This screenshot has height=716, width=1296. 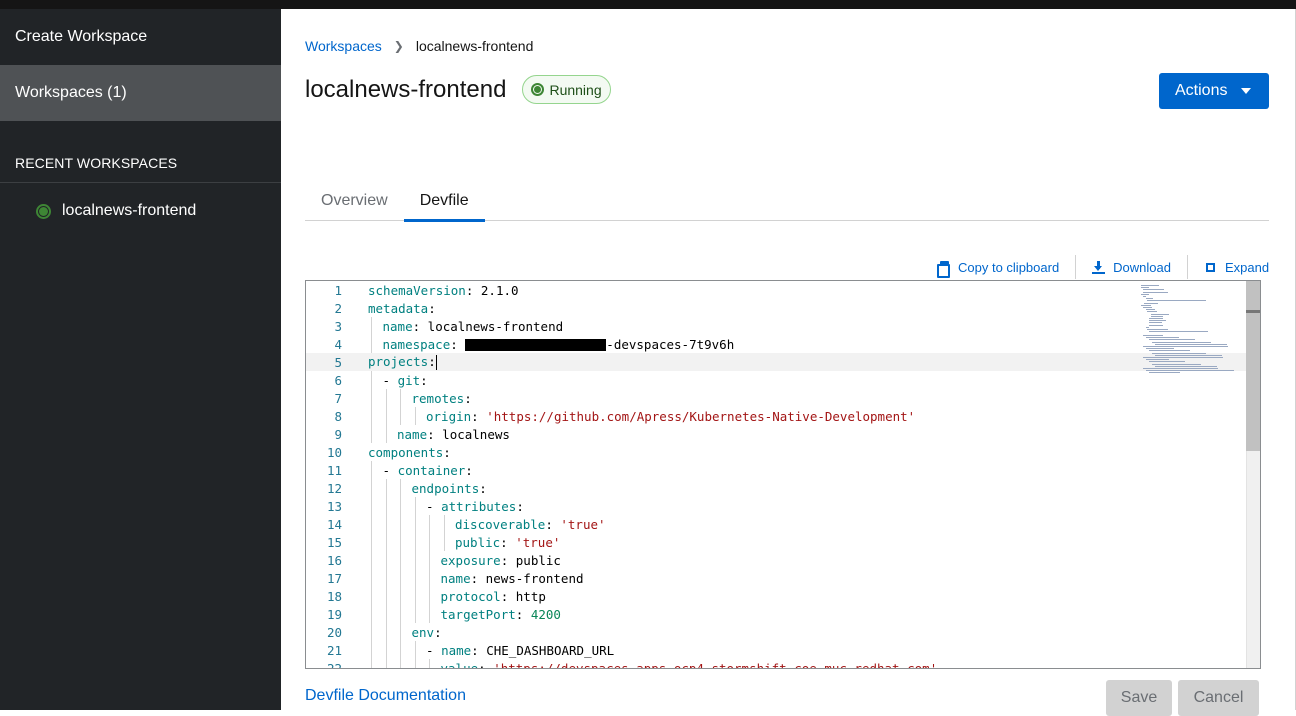 What do you see at coordinates (776, 560) in the screenshot?
I see `code-line: 16 exposure: public` at bounding box center [776, 560].